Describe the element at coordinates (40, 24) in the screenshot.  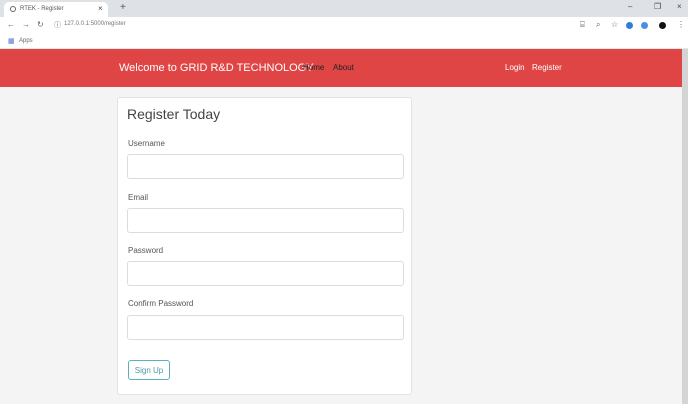
I see `reload-icon: ↻` at that location.